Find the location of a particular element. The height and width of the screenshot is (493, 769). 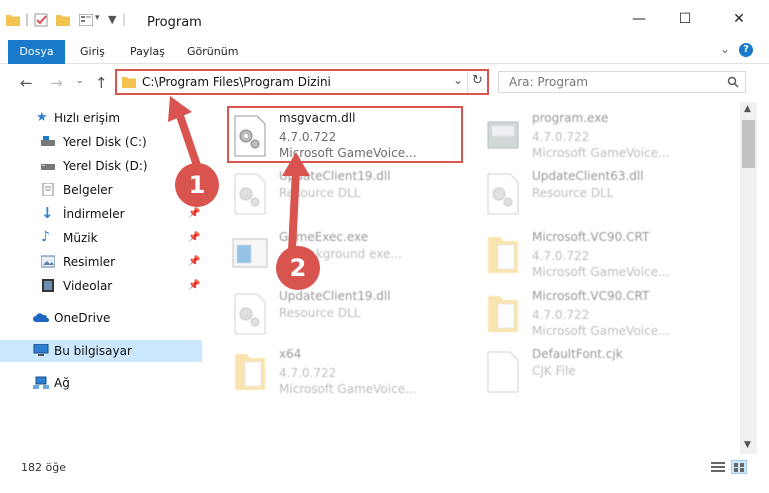

new-folder-icon is located at coordinates (63, 20).